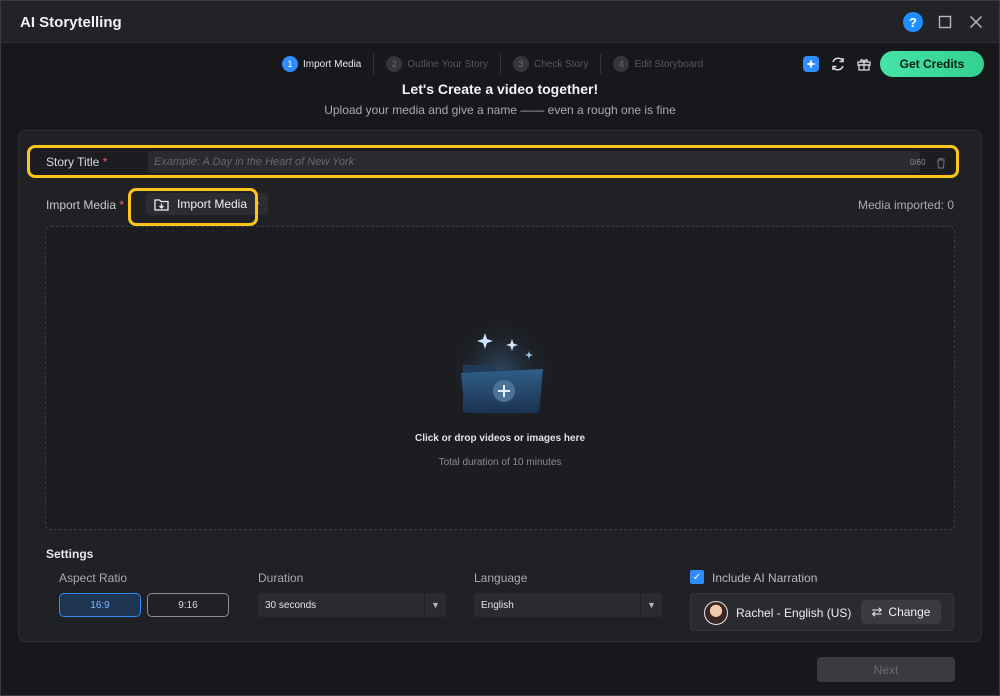  I want to click on ai-narration-label: Include AI Narration, so click(765, 578).